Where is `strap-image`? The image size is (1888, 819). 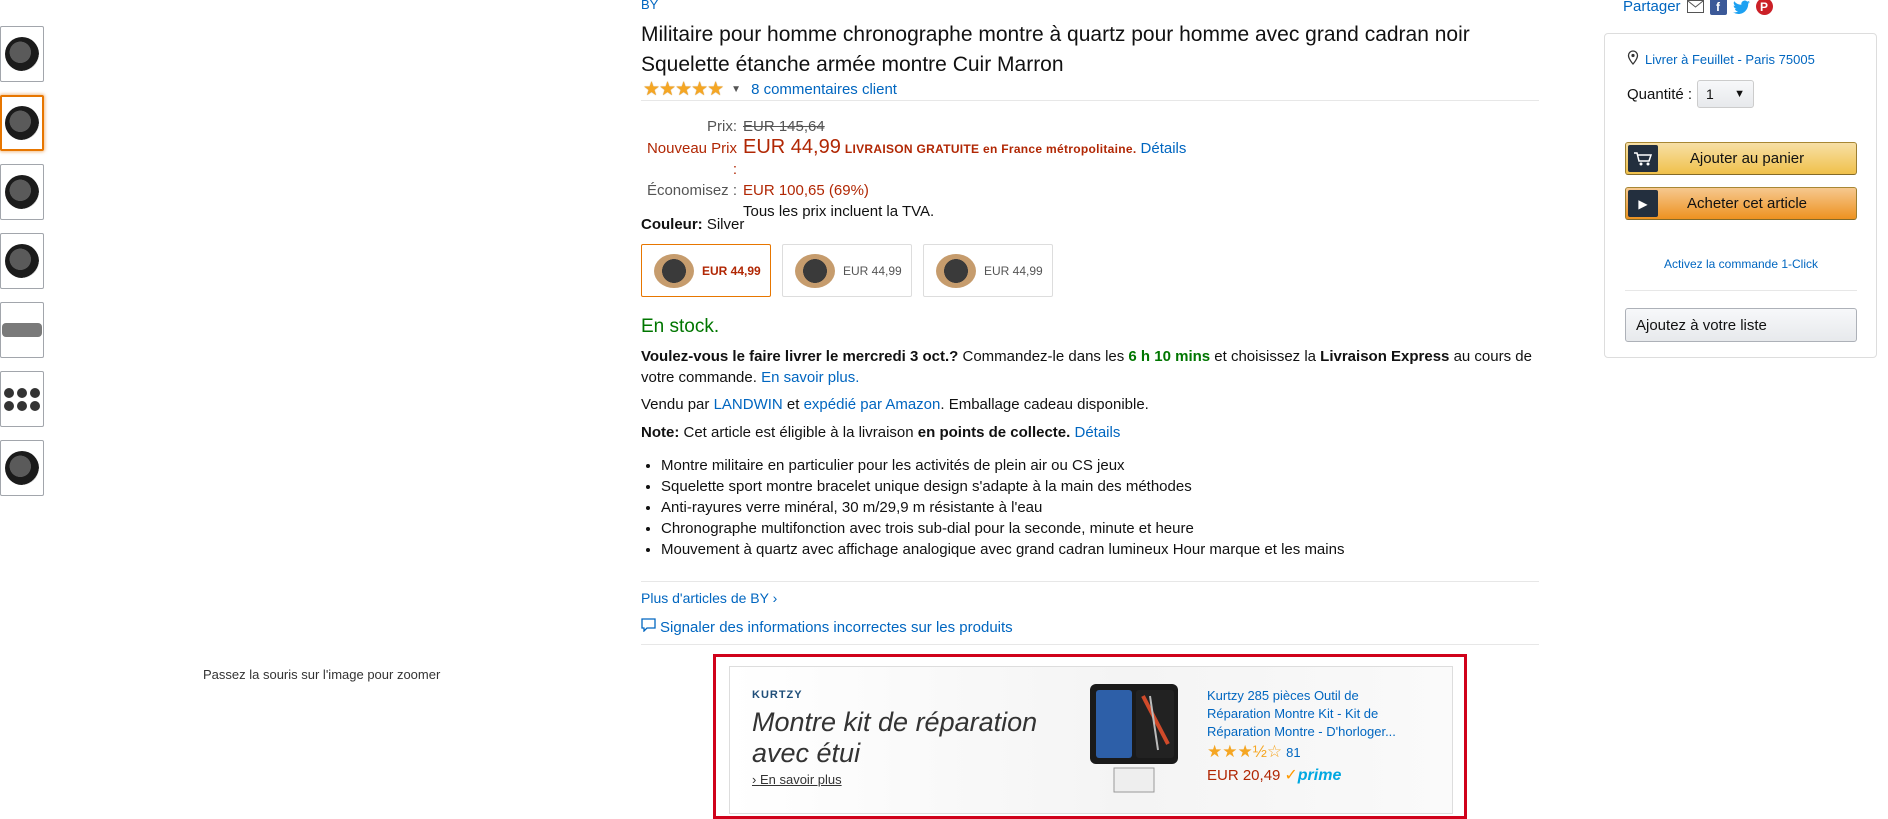
strap-image is located at coordinates (22, 330).